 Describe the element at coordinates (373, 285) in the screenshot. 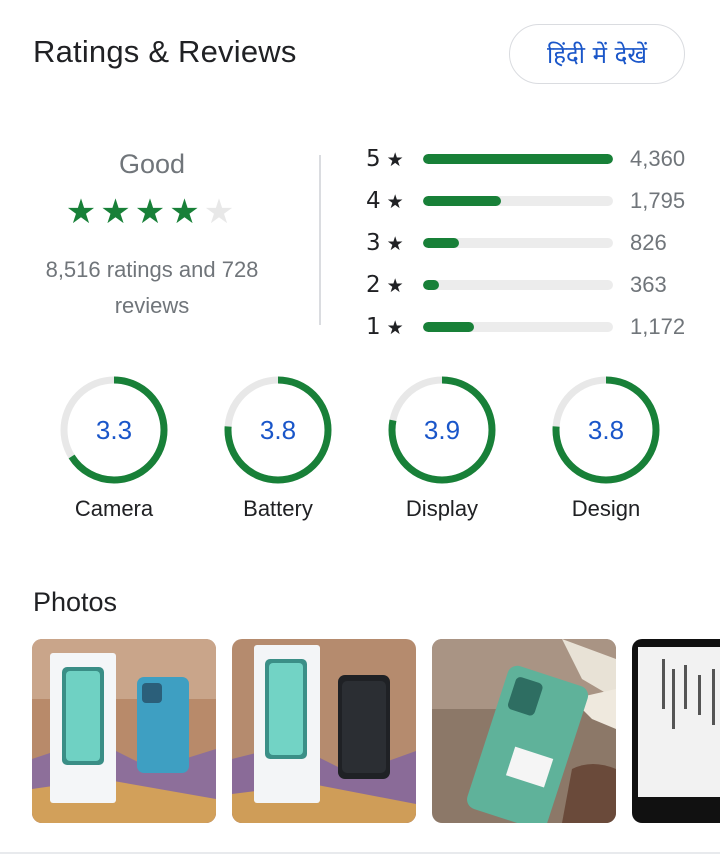

I see `star-level: 2` at that location.